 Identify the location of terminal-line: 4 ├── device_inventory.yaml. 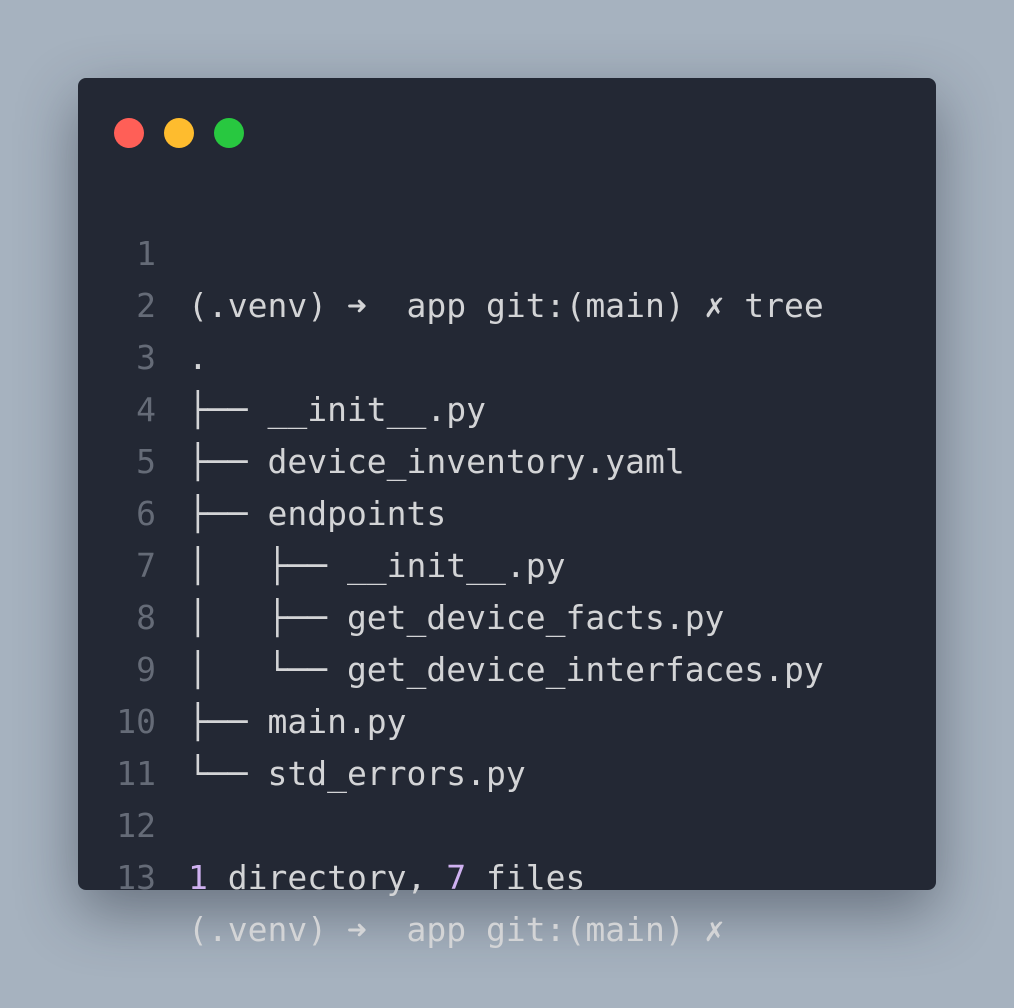
(507, 406).